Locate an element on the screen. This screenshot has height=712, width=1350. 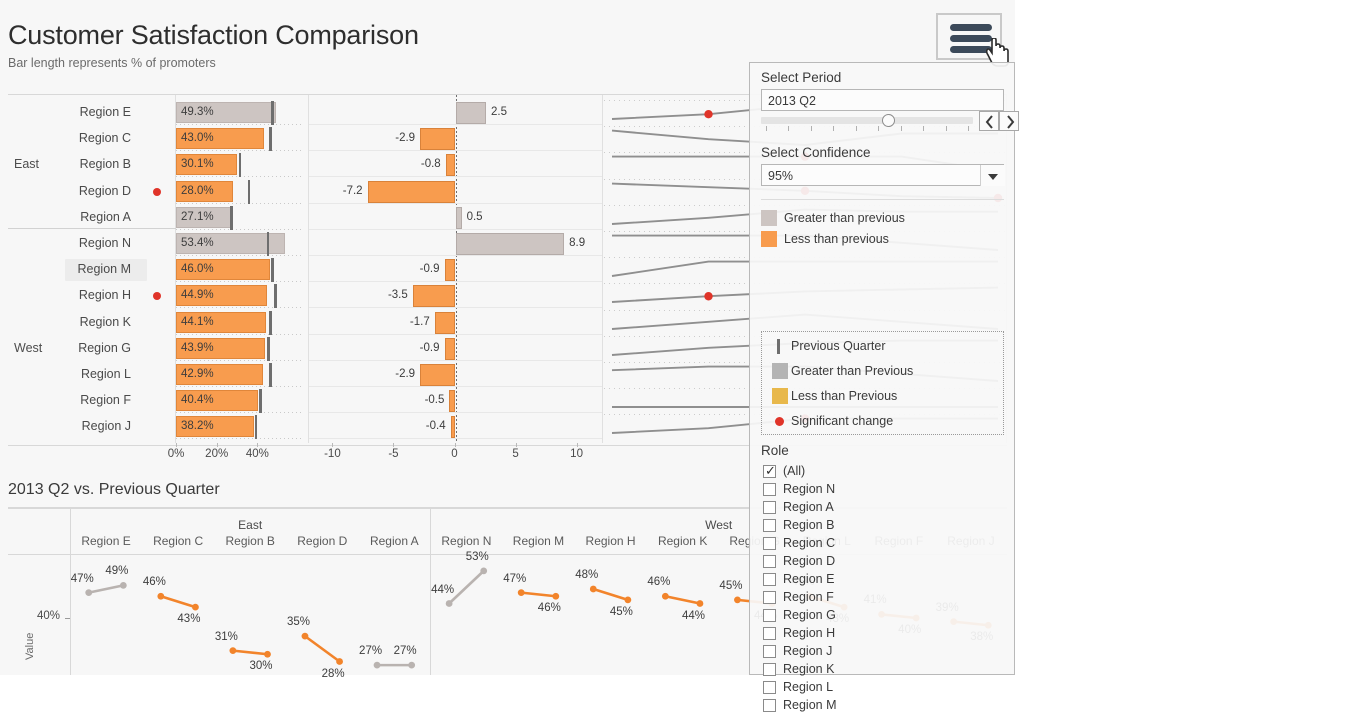
slope-column-header: Region D is located at coordinates (322, 541).